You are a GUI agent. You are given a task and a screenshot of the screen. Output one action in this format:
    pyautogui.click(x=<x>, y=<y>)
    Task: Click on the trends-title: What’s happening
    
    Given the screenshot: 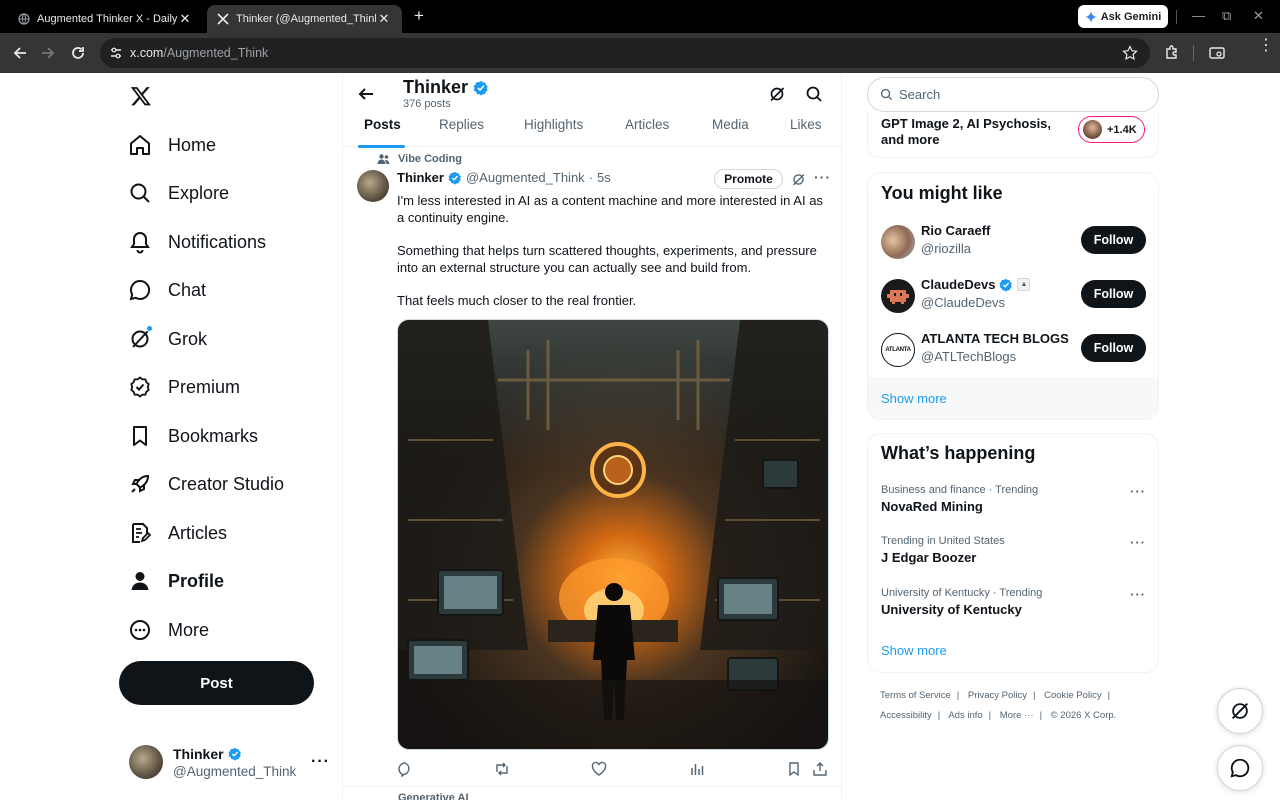 What is the action you would take?
    pyautogui.click(x=958, y=453)
    